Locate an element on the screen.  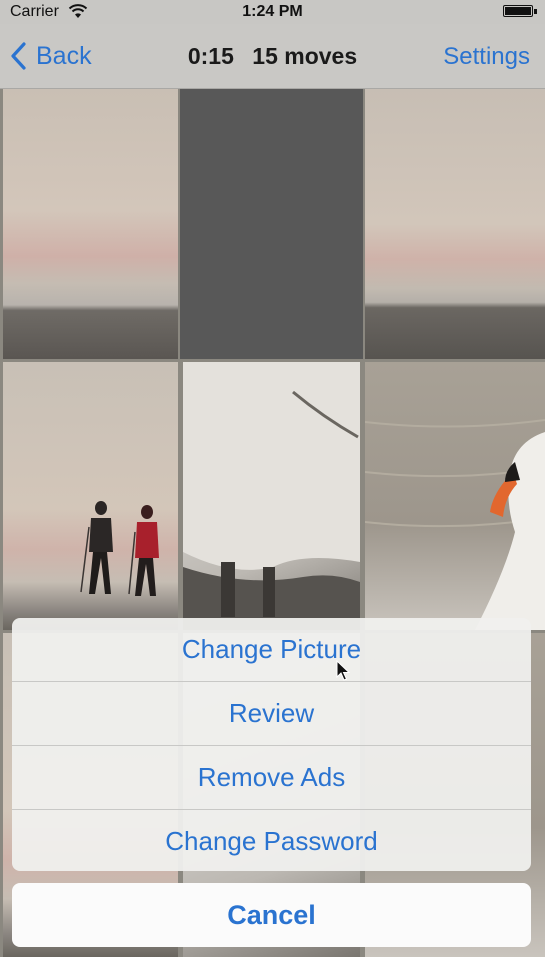
swan-body-image is located at coordinates (271, 496).